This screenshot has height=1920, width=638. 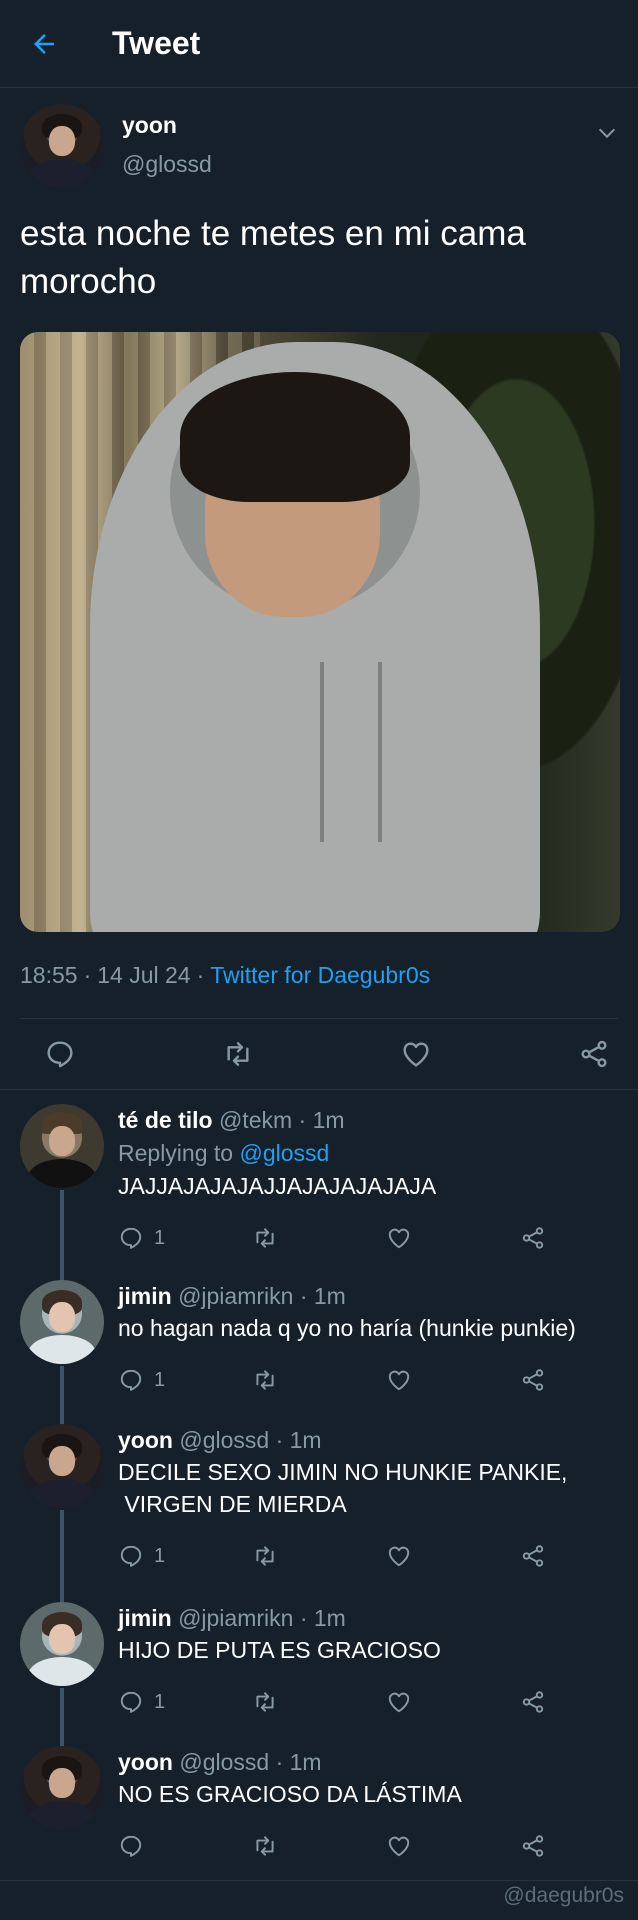 What do you see at coordinates (255, 1120) in the screenshot?
I see `reply-author-handle: @tekm` at bounding box center [255, 1120].